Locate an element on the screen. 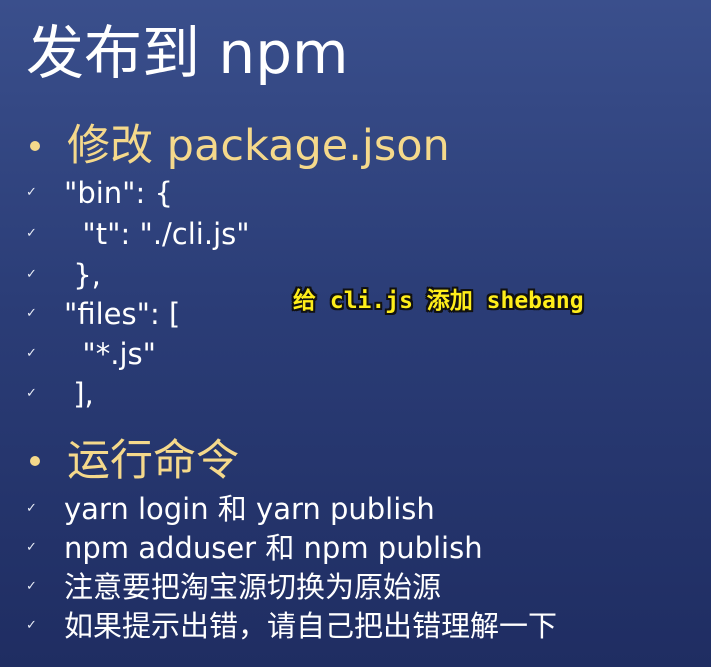 The image size is (711, 667). list-item: ✓ "t": "./cli.js" is located at coordinates (138, 234).